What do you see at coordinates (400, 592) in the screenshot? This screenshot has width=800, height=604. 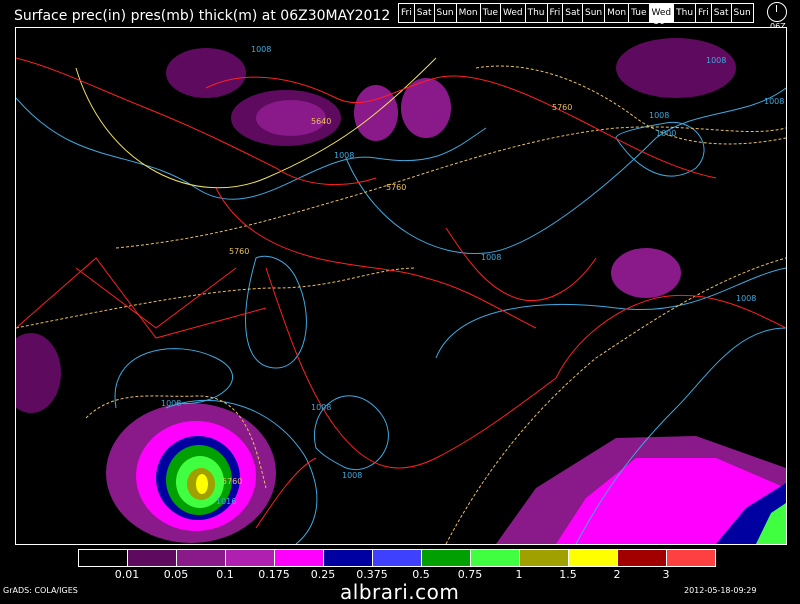 I see `watermark: albrari.com` at bounding box center [400, 592].